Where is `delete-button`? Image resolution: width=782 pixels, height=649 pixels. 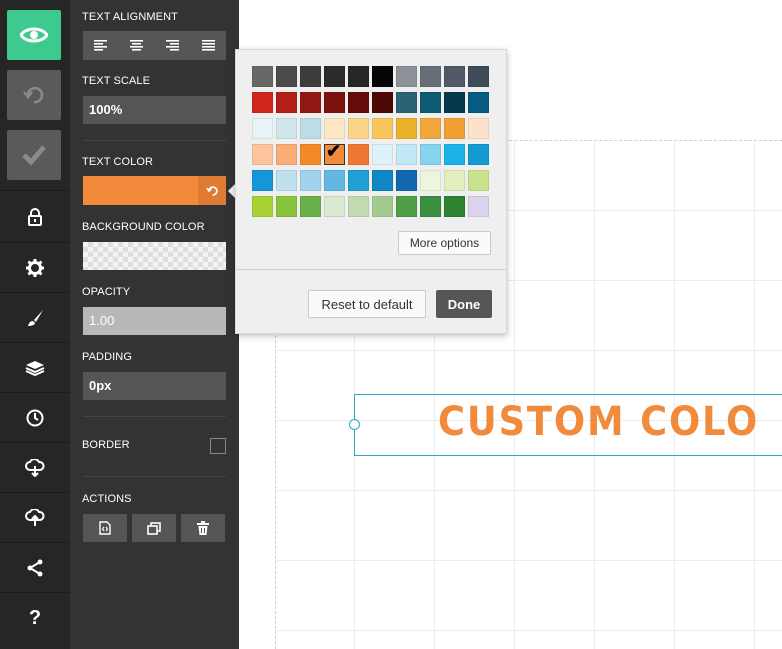
delete-button is located at coordinates (203, 528).